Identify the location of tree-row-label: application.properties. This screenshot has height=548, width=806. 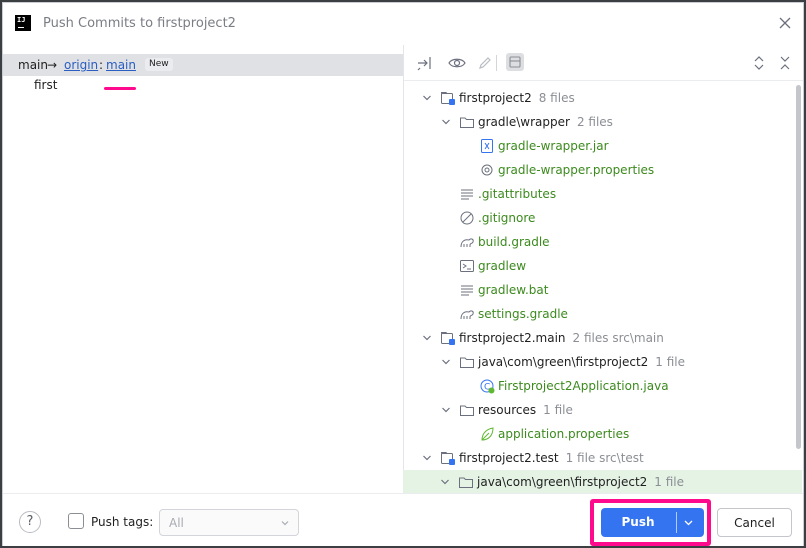
(563, 434).